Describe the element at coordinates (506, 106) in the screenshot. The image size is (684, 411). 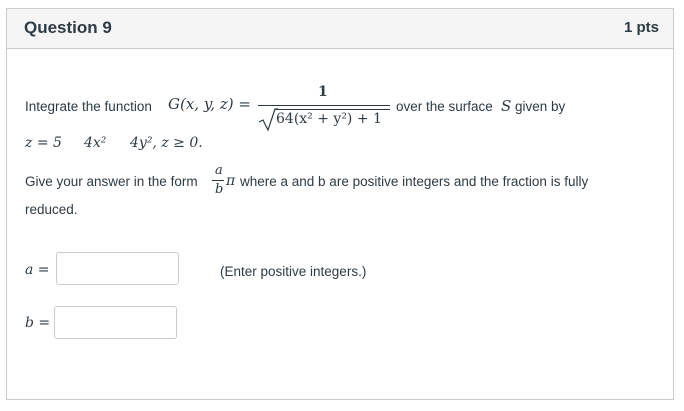
I see `surface-symbol: S` at that location.